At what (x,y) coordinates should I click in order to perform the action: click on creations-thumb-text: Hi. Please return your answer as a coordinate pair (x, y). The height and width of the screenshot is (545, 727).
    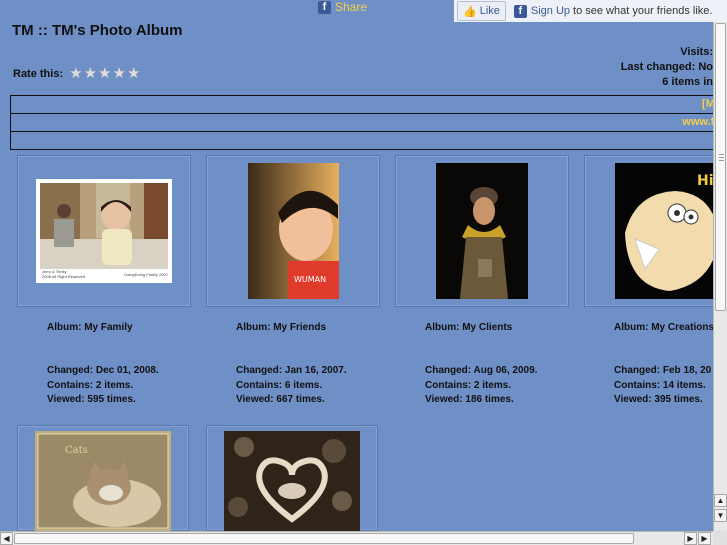
    Looking at the image, I should click on (705, 181).